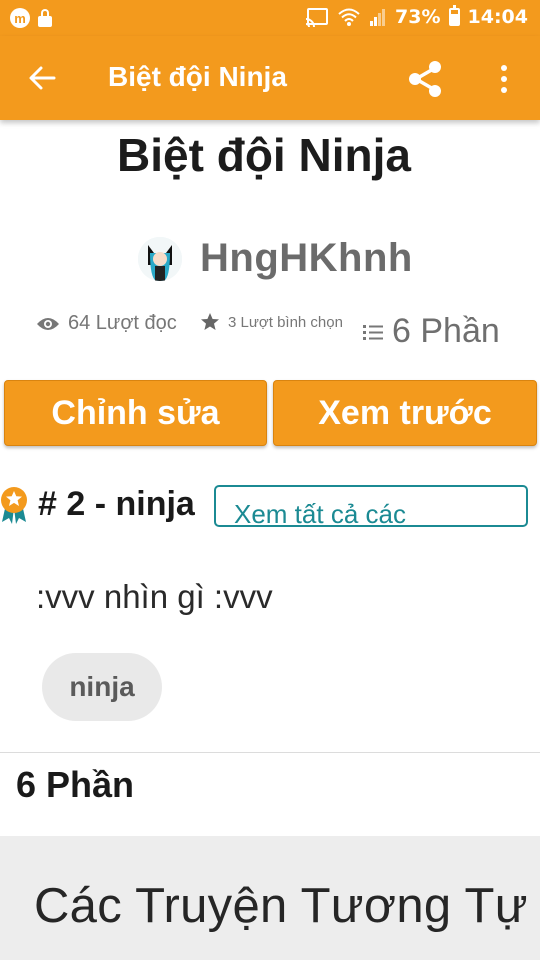 This screenshot has height=960, width=540. What do you see at coordinates (264, 155) in the screenshot?
I see `story-title: Biệt đội Ninja` at bounding box center [264, 155].